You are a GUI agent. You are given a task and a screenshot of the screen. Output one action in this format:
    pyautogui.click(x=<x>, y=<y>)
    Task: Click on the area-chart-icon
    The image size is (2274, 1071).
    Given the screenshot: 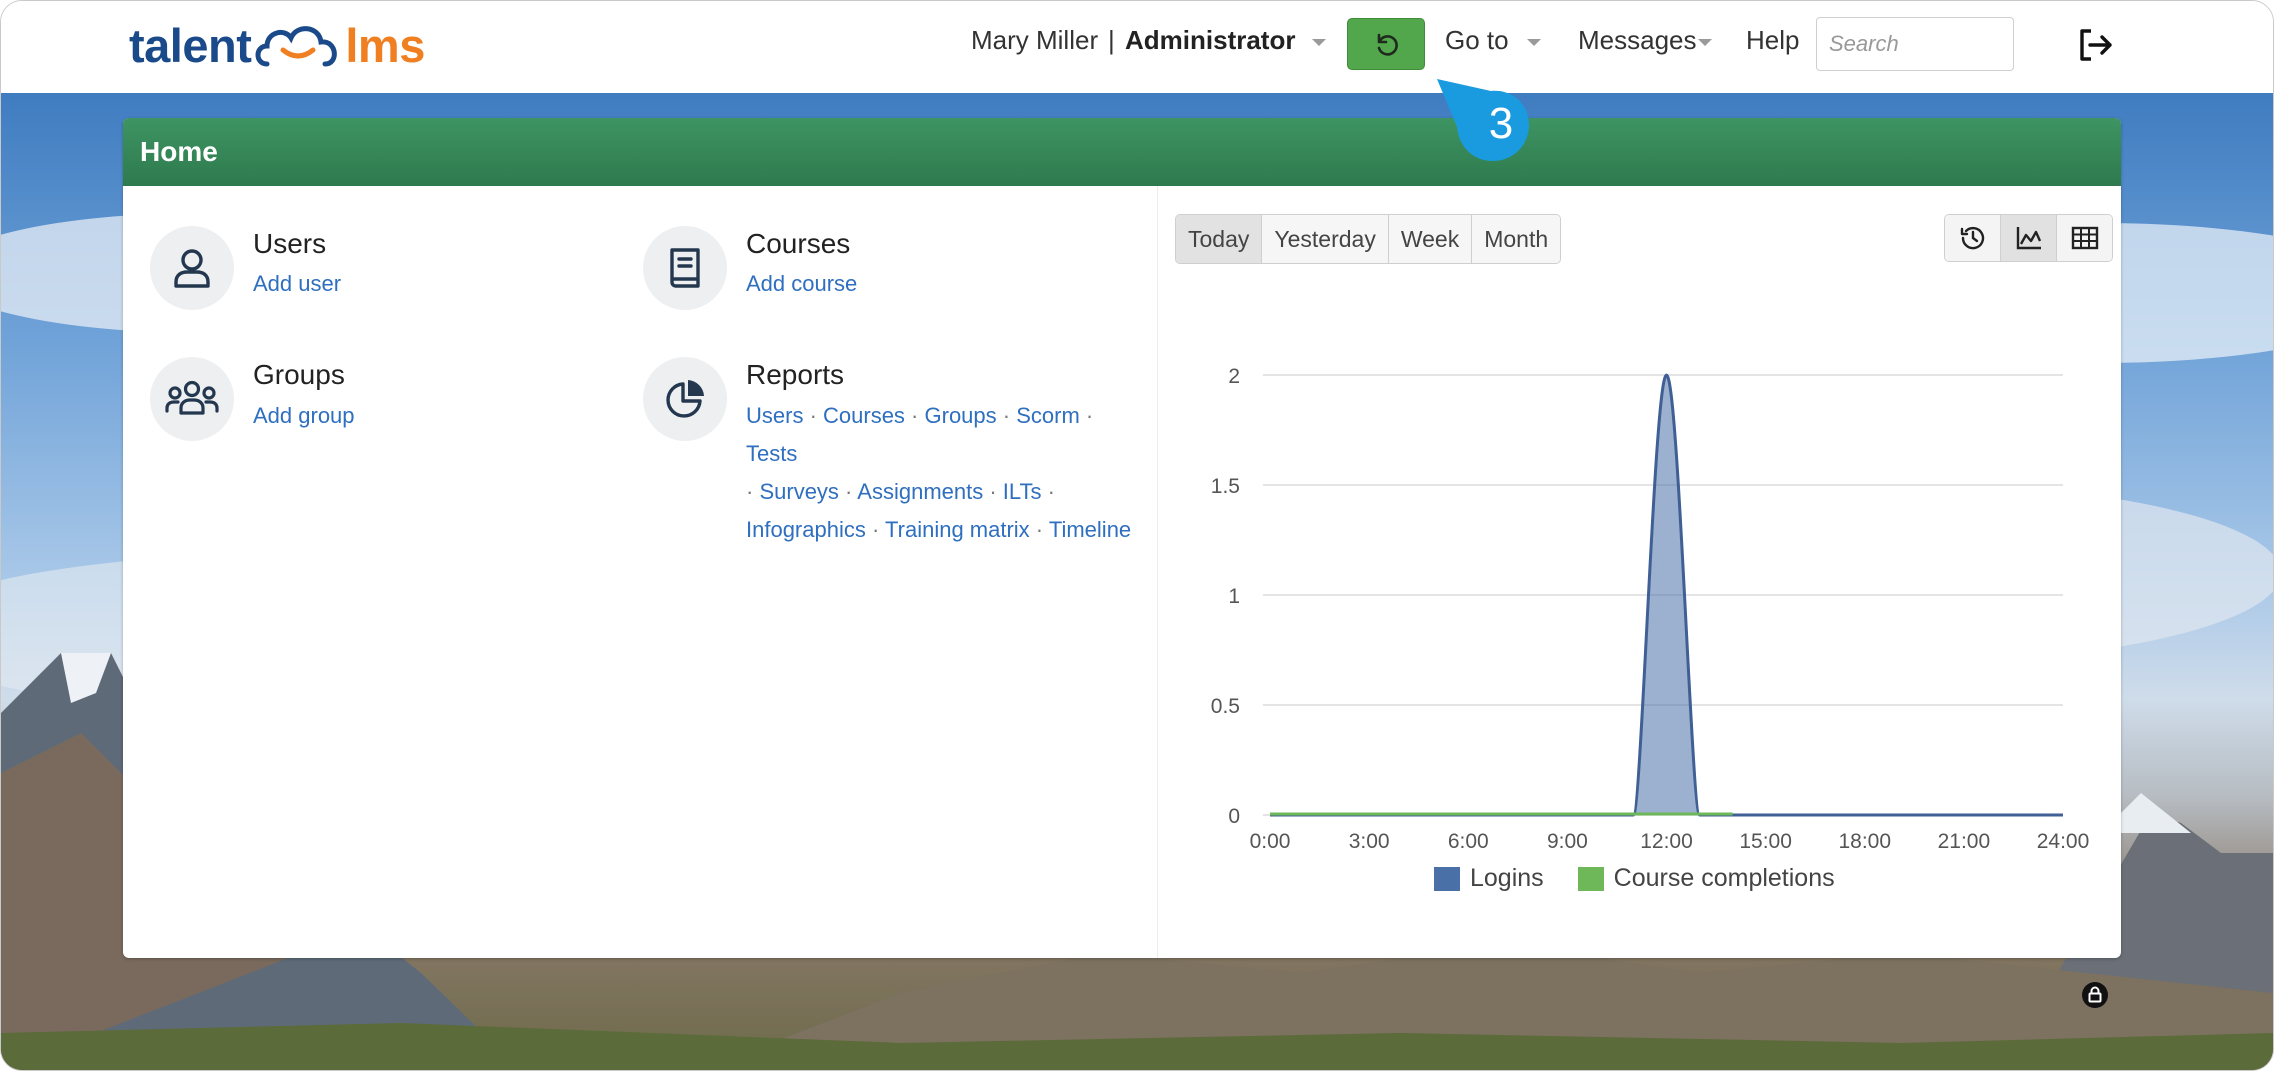 What is the action you would take?
    pyautogui.click(x=2028, y=238)
    